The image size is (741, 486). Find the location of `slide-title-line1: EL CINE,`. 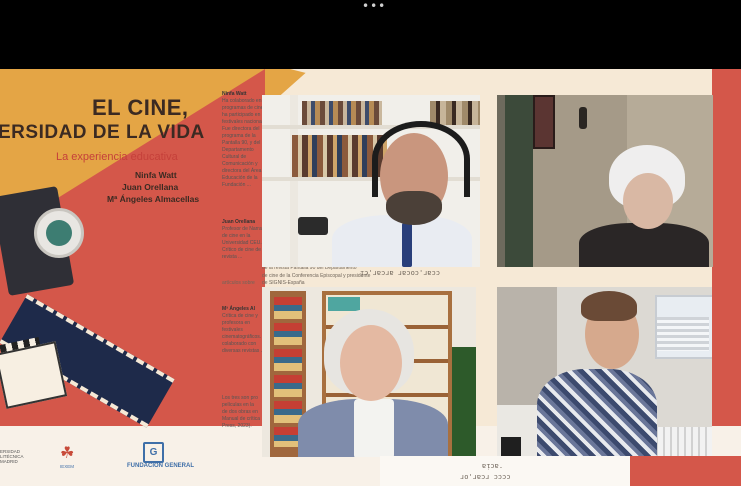

slide-title-line1: EL CINE, is located at coordinates (140, 107).